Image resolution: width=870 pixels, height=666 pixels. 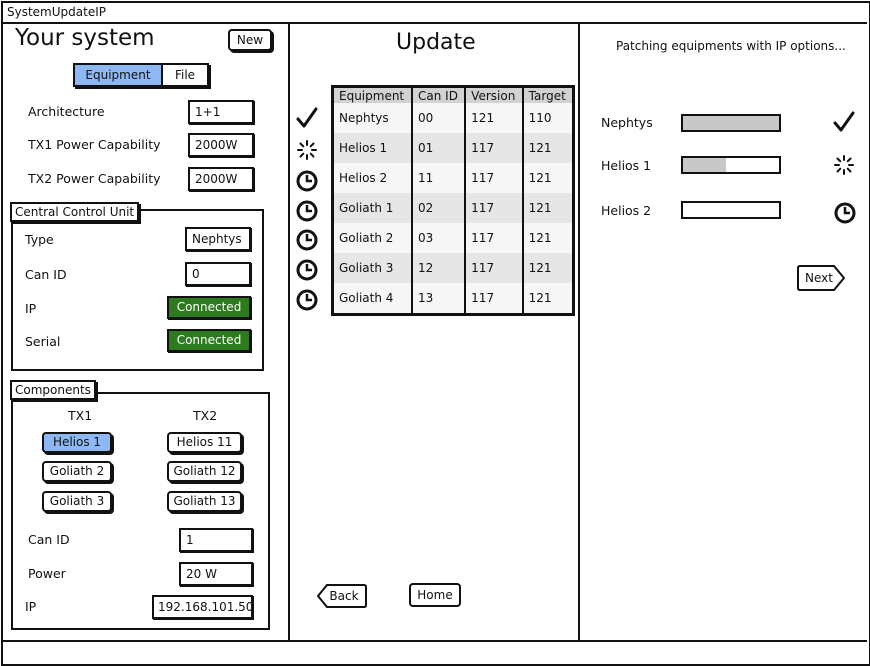 I want to click on component-goliath-3: Goliath 3, so click(x=77, y=501).